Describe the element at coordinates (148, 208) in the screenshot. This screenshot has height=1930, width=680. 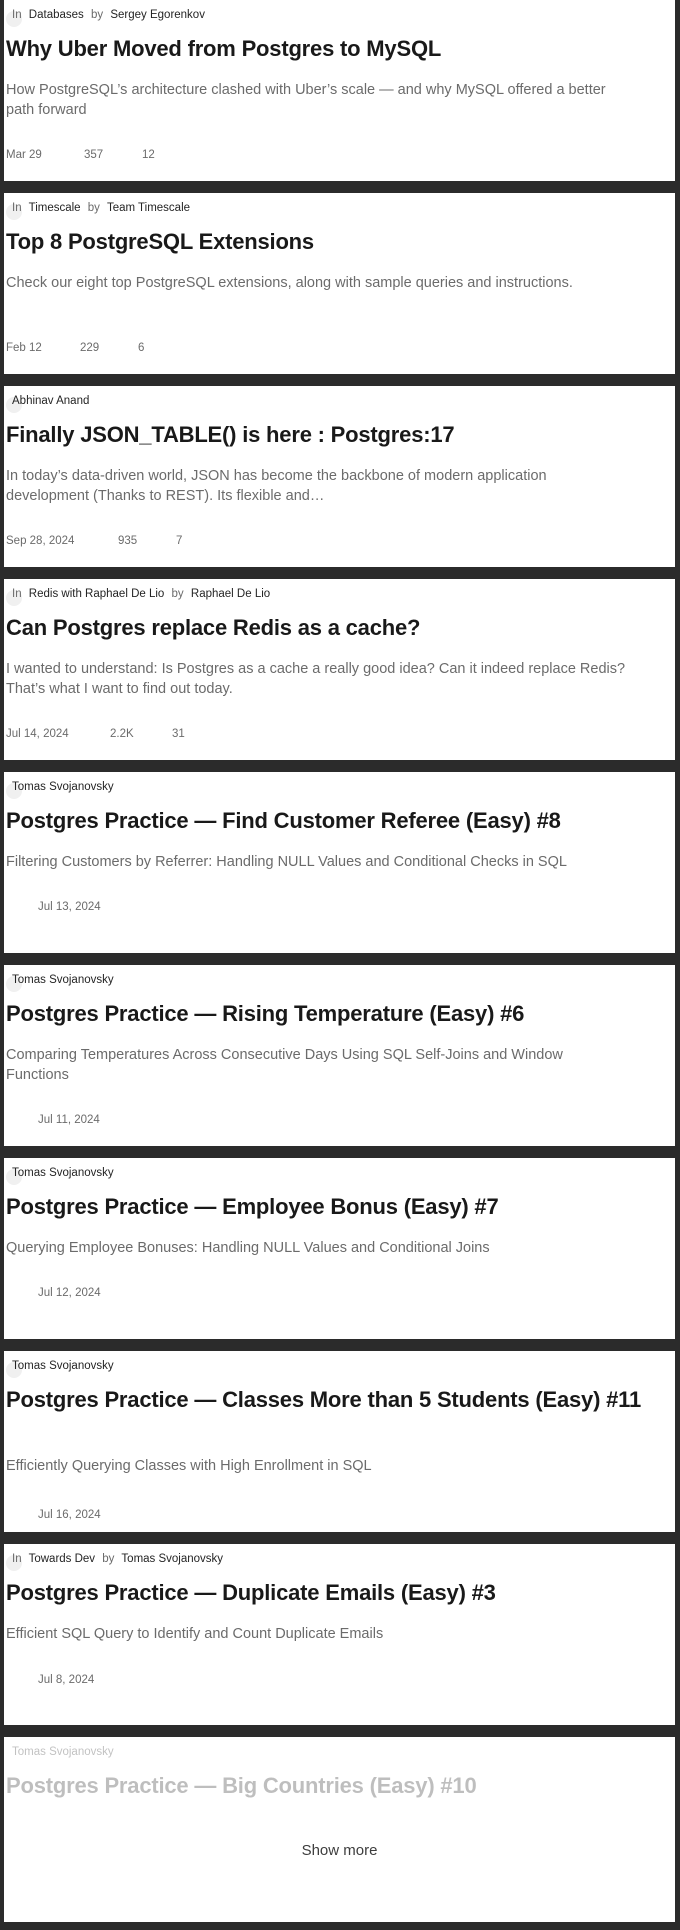
I see `author-link: Team Timescale` at that location.